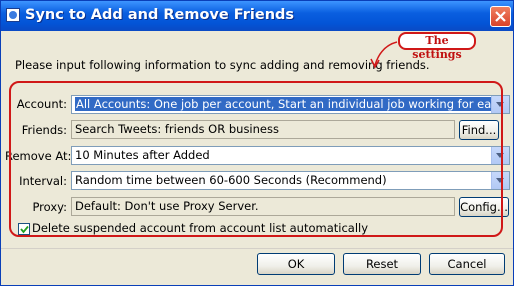  I want to click on window-title: Sync to Add and Remove Friends, so click(160, 15).